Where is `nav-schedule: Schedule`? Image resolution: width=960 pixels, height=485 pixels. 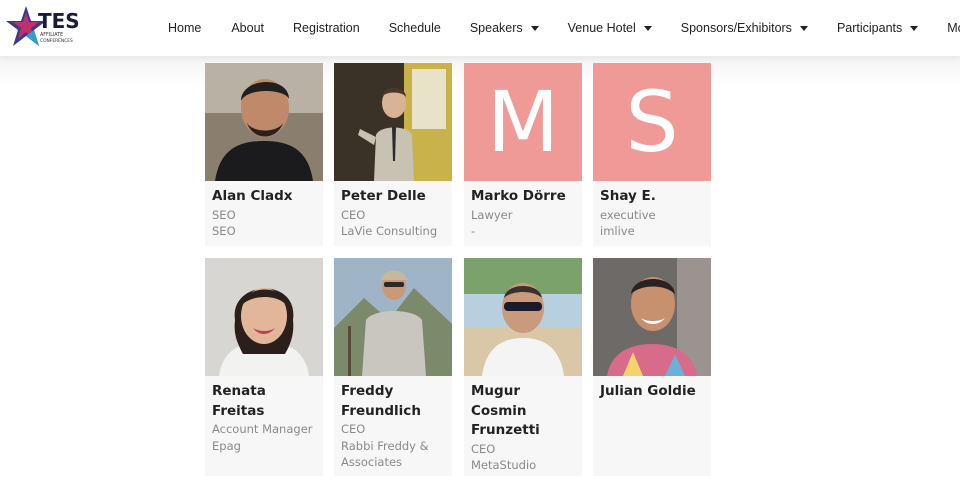 nav-schedule: Schedule is located at coordinates (415, 28).